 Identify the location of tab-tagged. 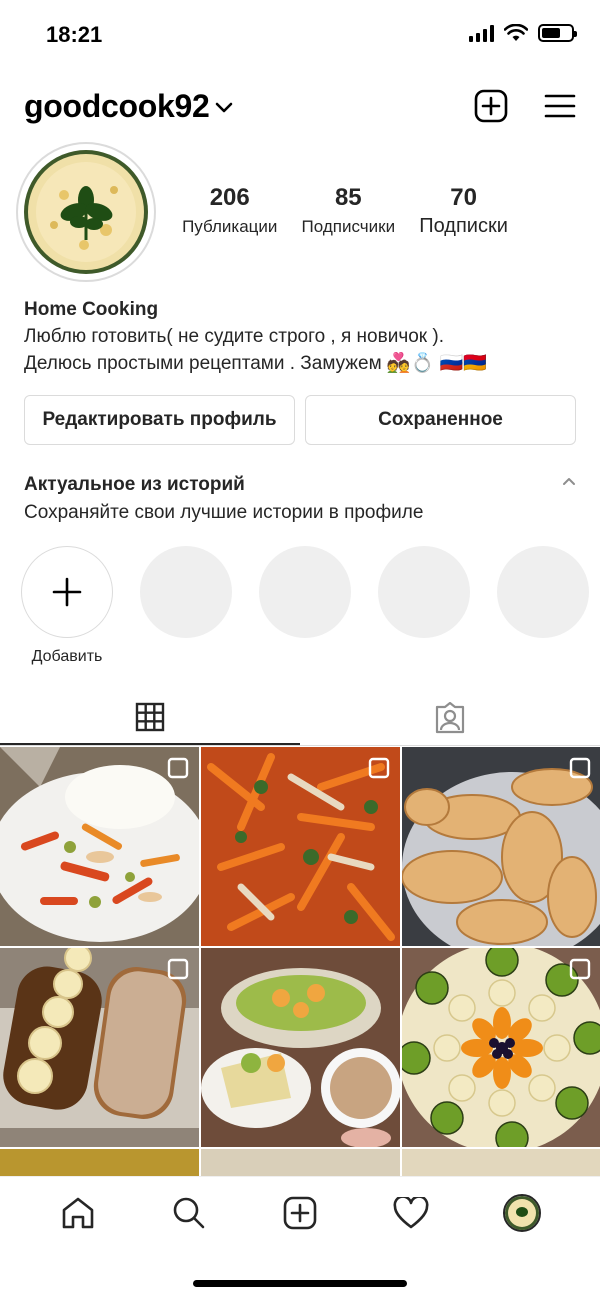
(450, 717).